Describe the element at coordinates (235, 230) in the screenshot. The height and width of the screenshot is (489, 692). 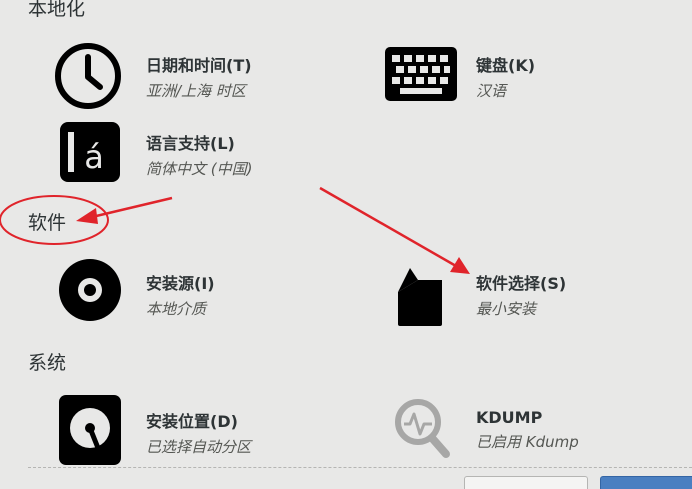
I see `annotation-overlay` at that location.